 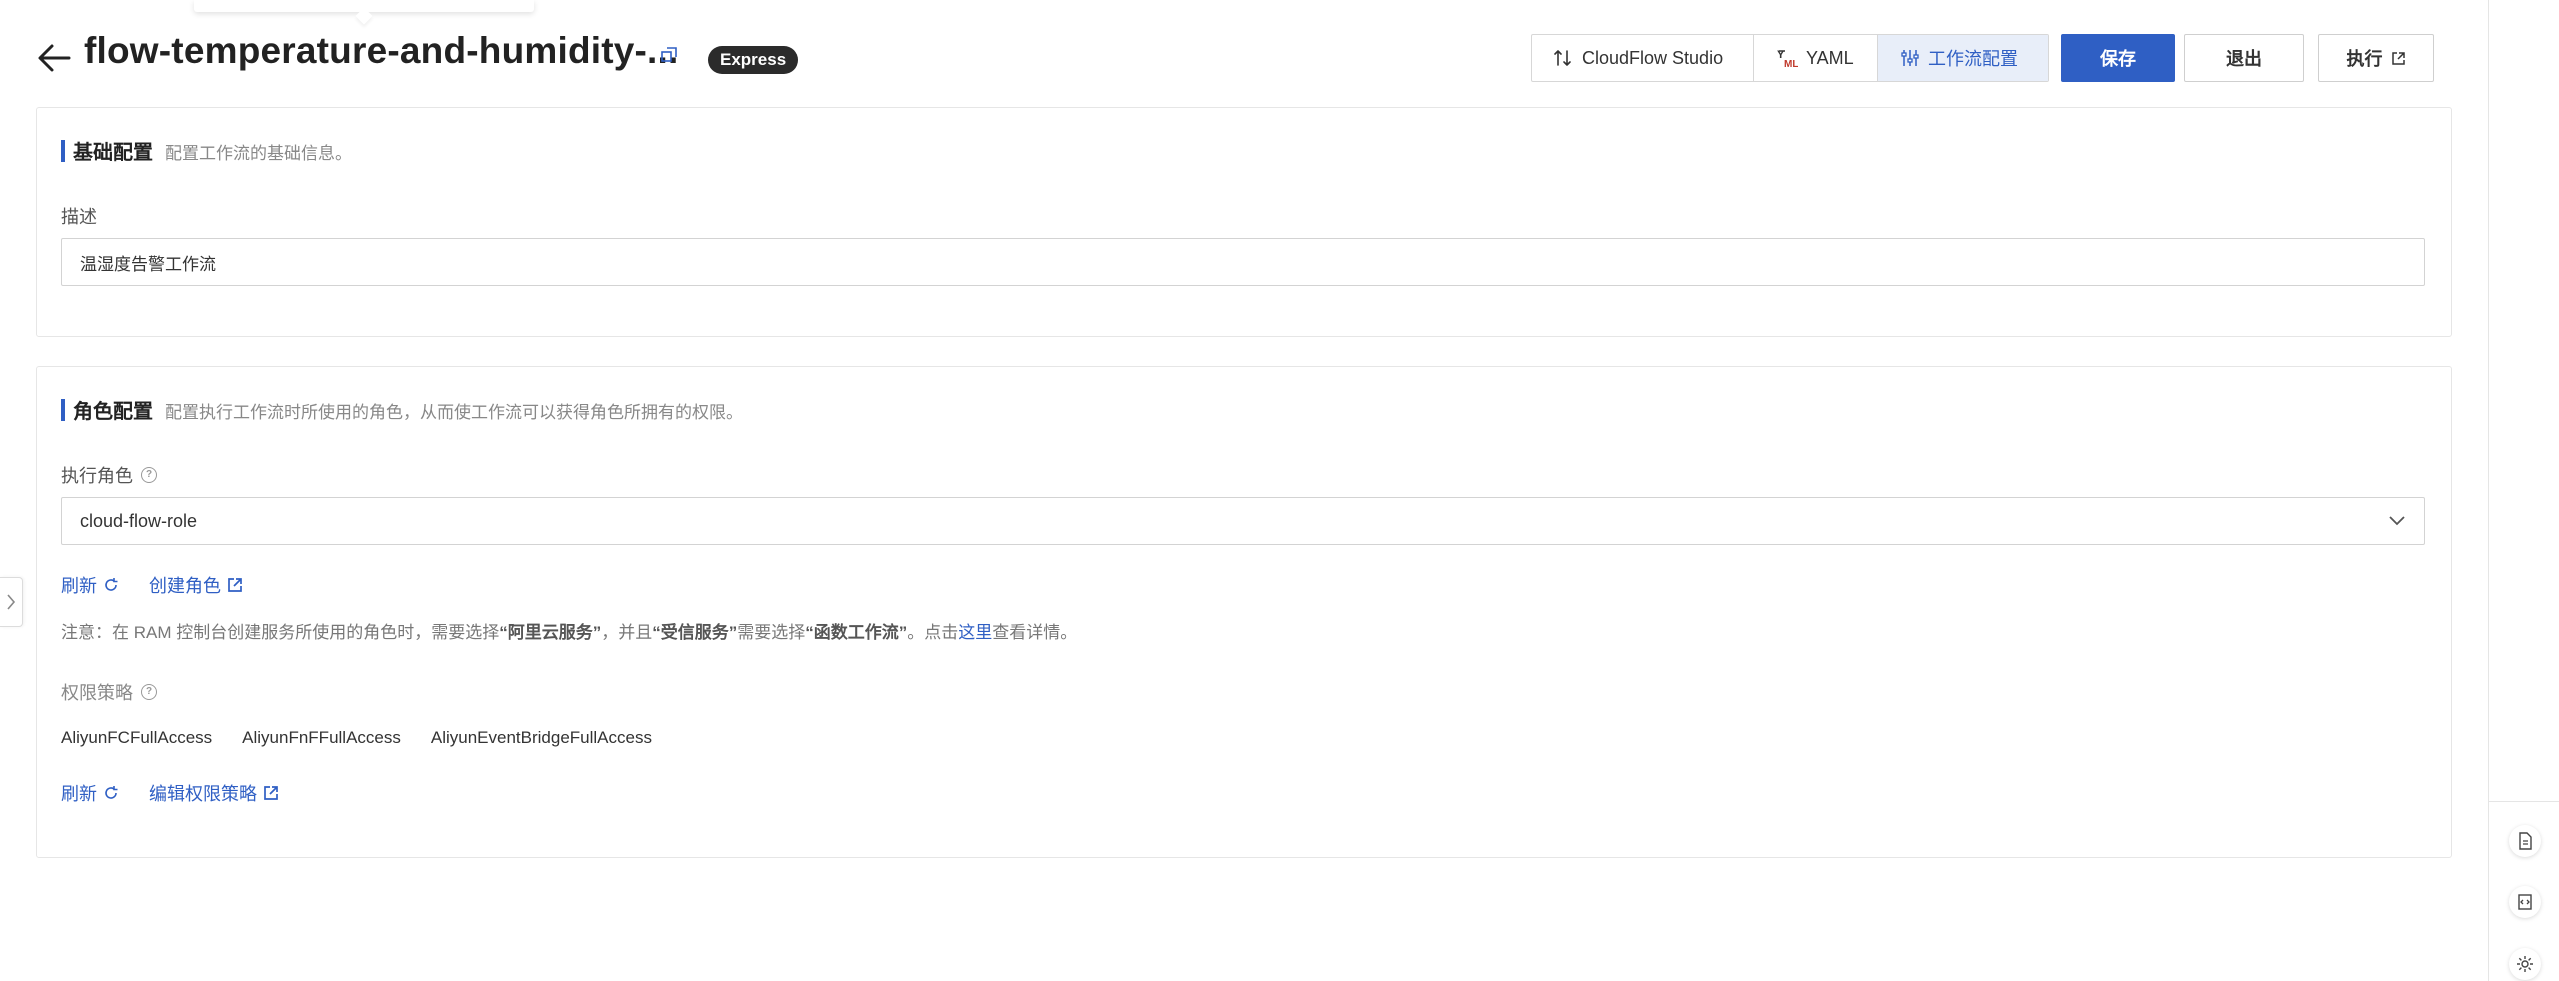 What do you see at coordinates (1243, 521) in the screenshot?
I see `execution-role-select: cloud-flow-role` at bounding box center [1243, 521].